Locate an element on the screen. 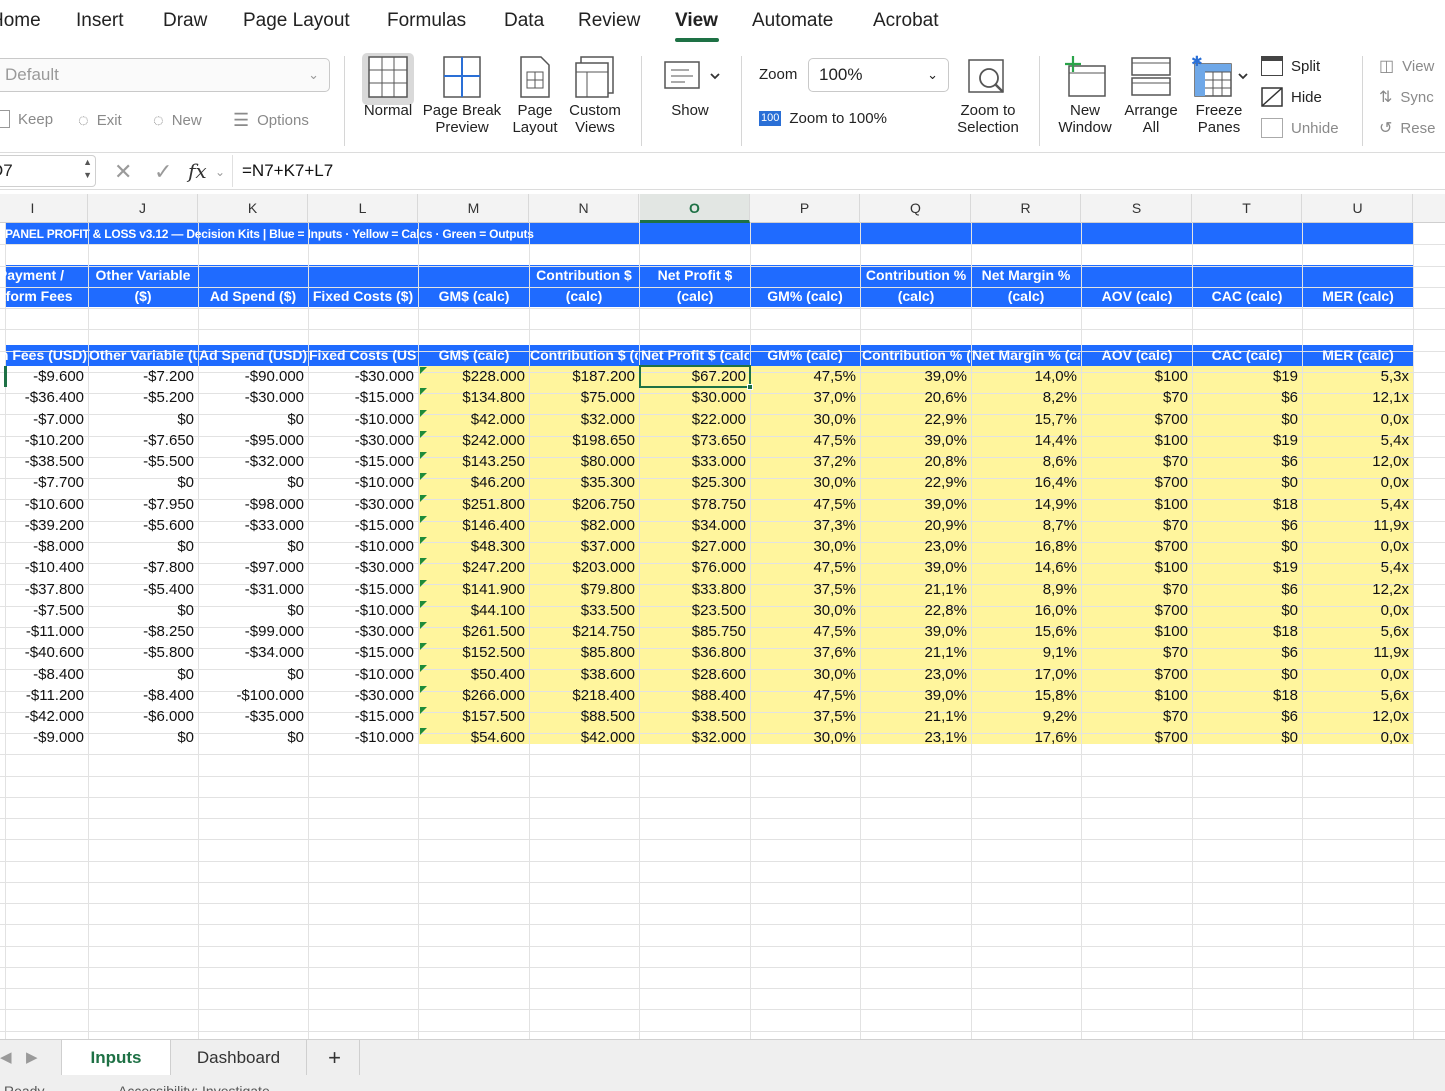 This screenshot has width=1445, height=1091. cell-m-row16: $266.000 is located at coordinates (474, 695).